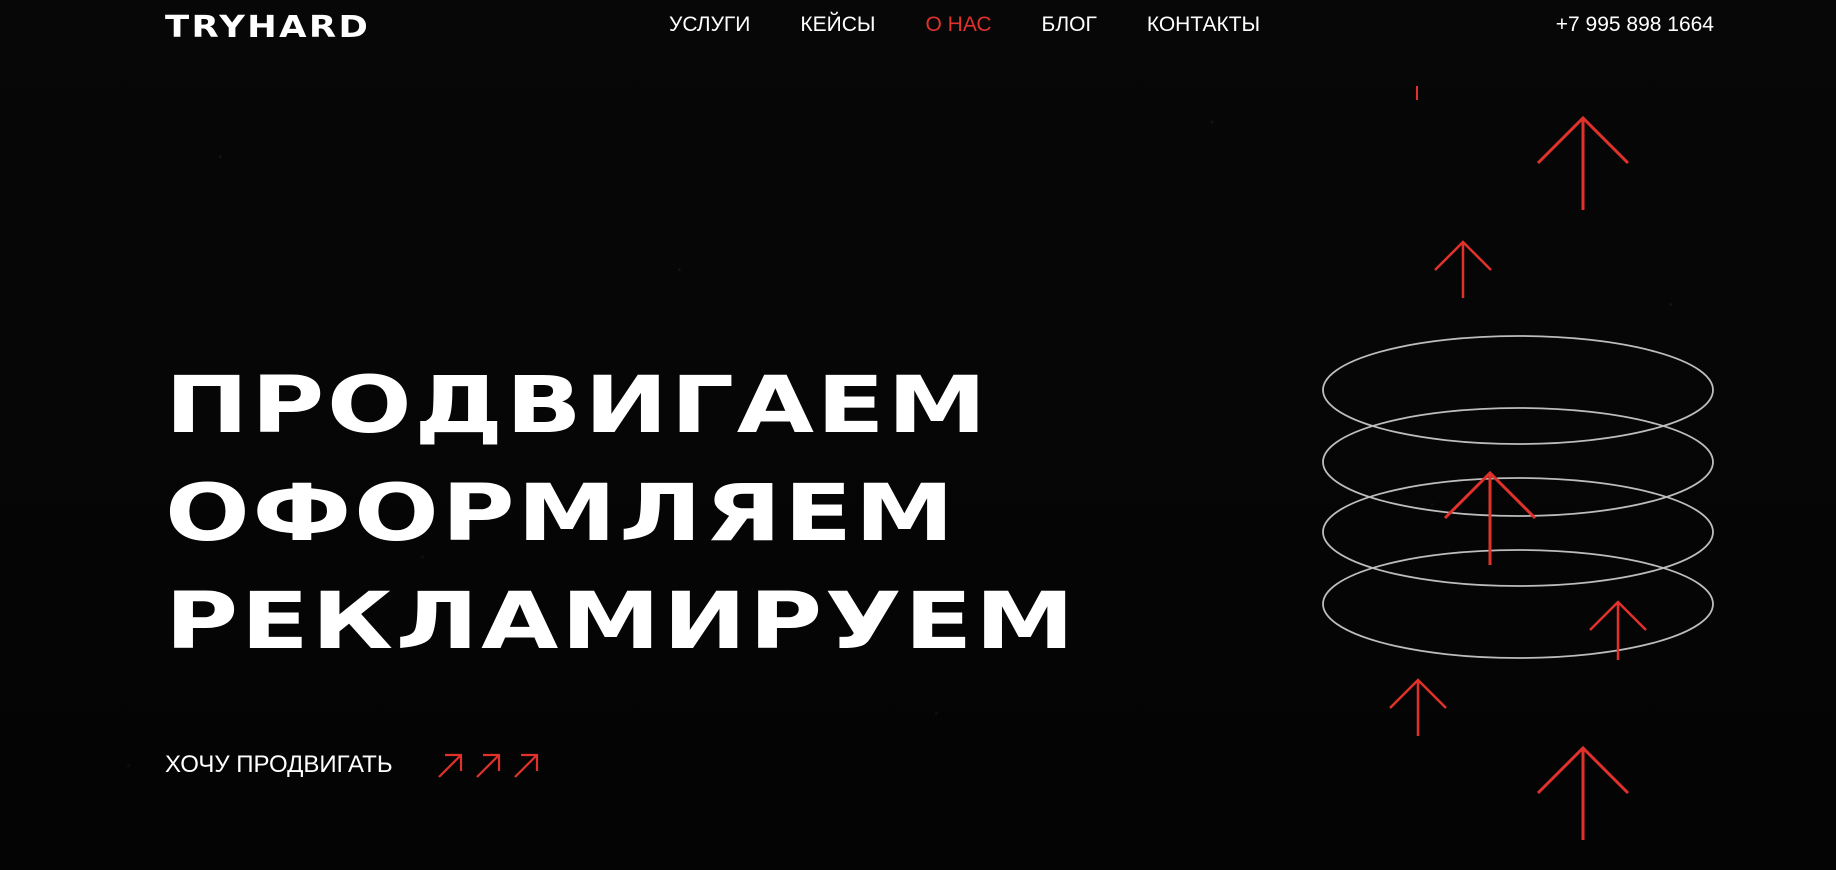 The width and height of the screenshot is (1836, 870). I want to click on nav-item-services: УСЛУГИ, so click(709, 25).